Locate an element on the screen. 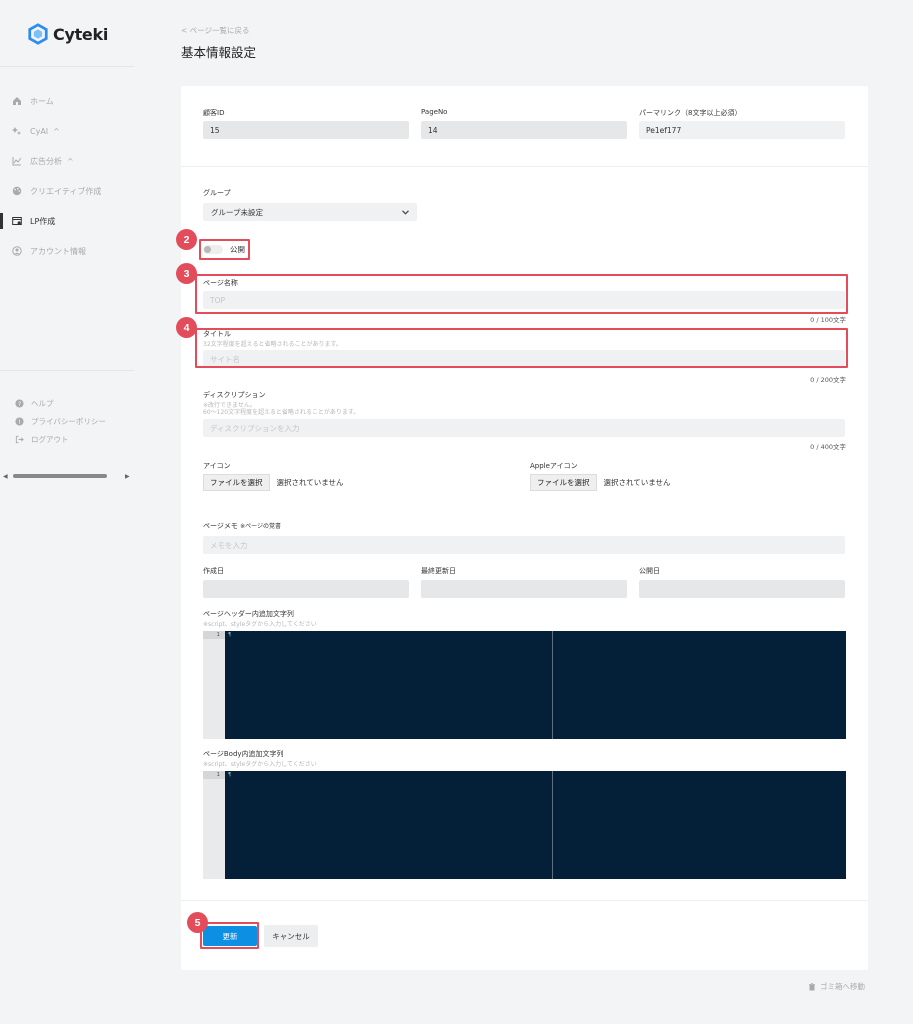 The width and height of the screenshot is (913, 1024). trash-icon is located at coordinates (812, 986).